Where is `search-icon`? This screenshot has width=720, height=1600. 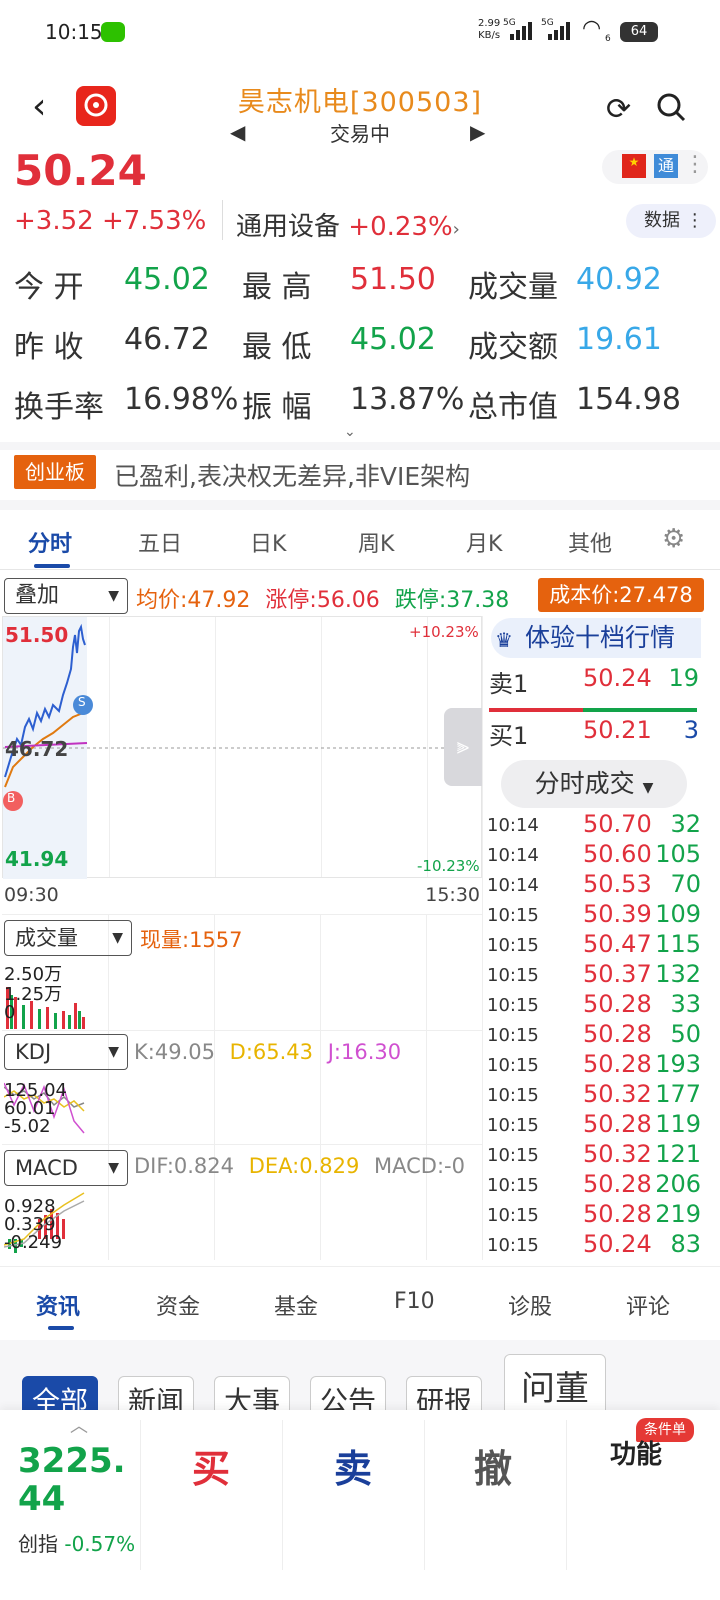
search-icon is located at coordinates (671, 110).